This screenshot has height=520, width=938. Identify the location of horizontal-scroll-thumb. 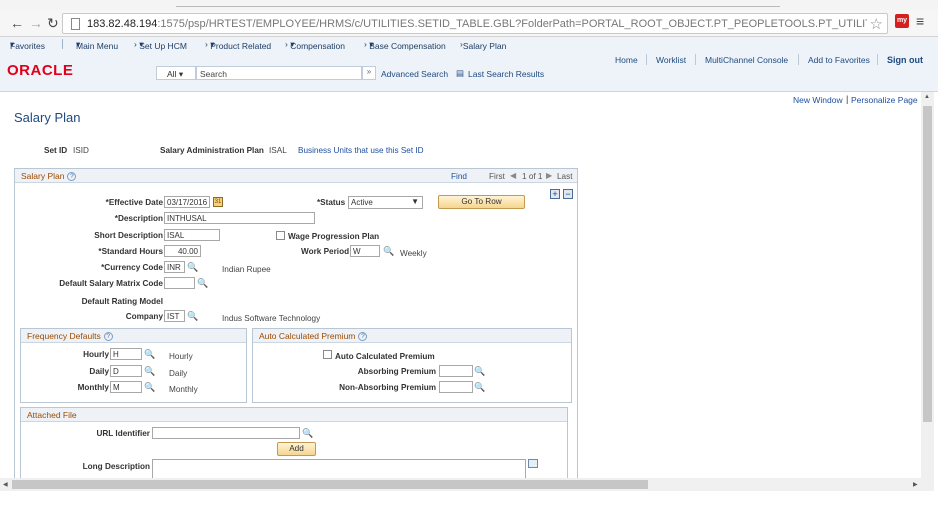
(330, 484).